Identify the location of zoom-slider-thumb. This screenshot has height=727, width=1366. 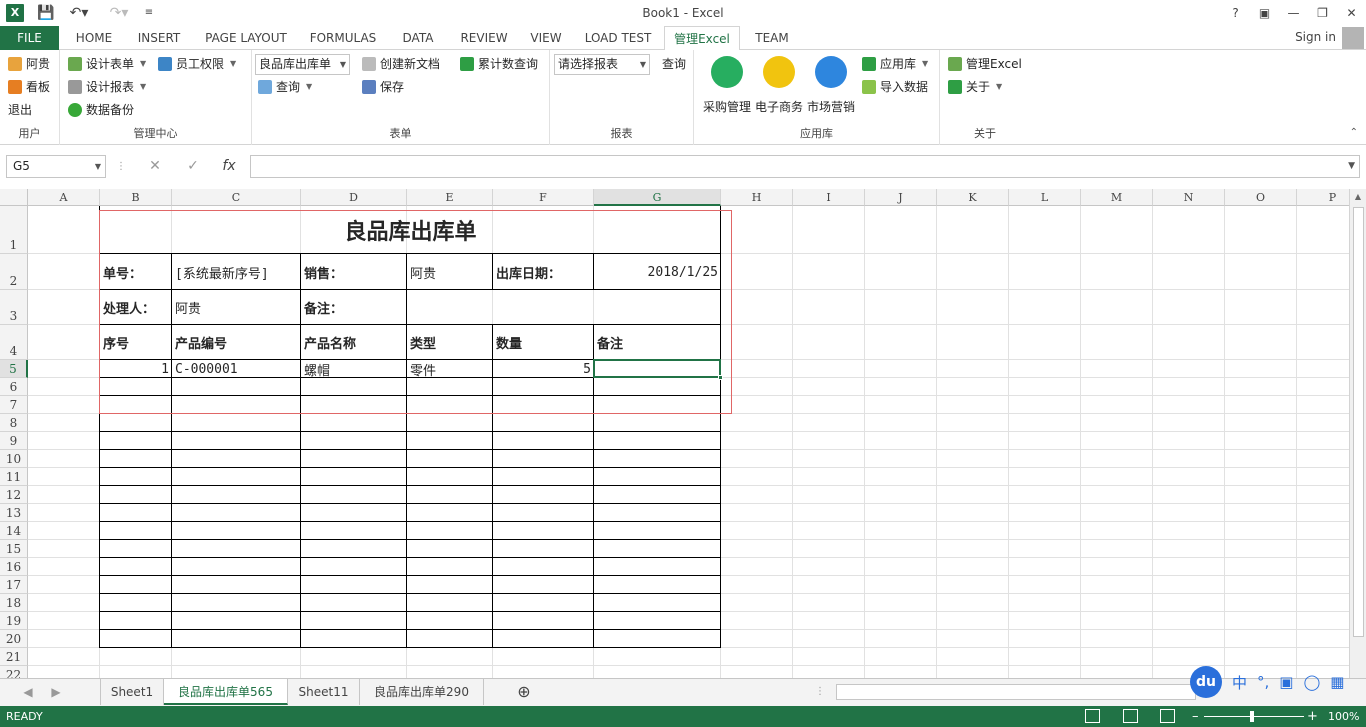
(1252, 716).